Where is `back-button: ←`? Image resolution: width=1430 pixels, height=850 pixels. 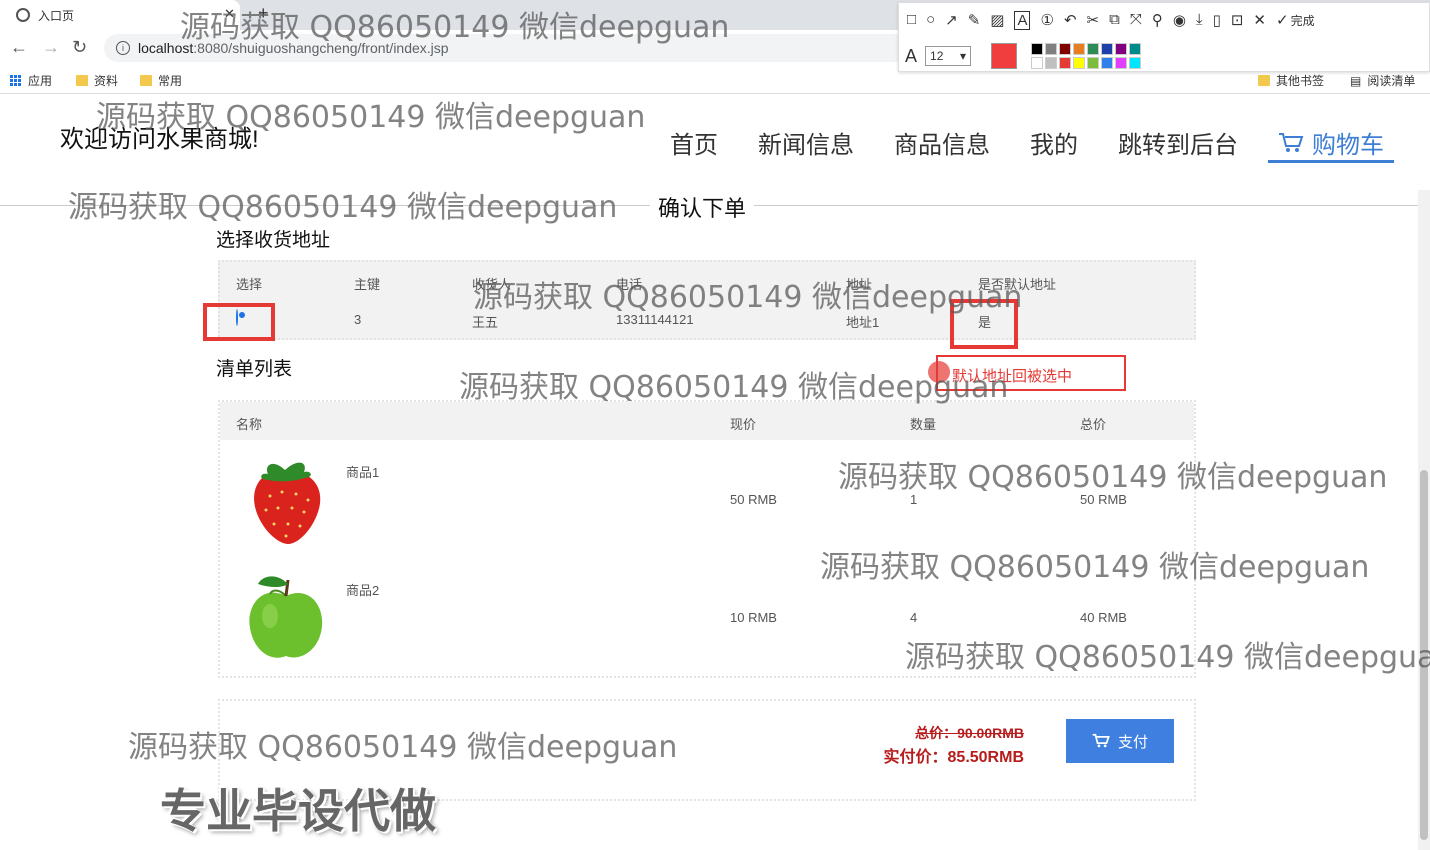
back-button: ← is located at coordinates (19, 47).